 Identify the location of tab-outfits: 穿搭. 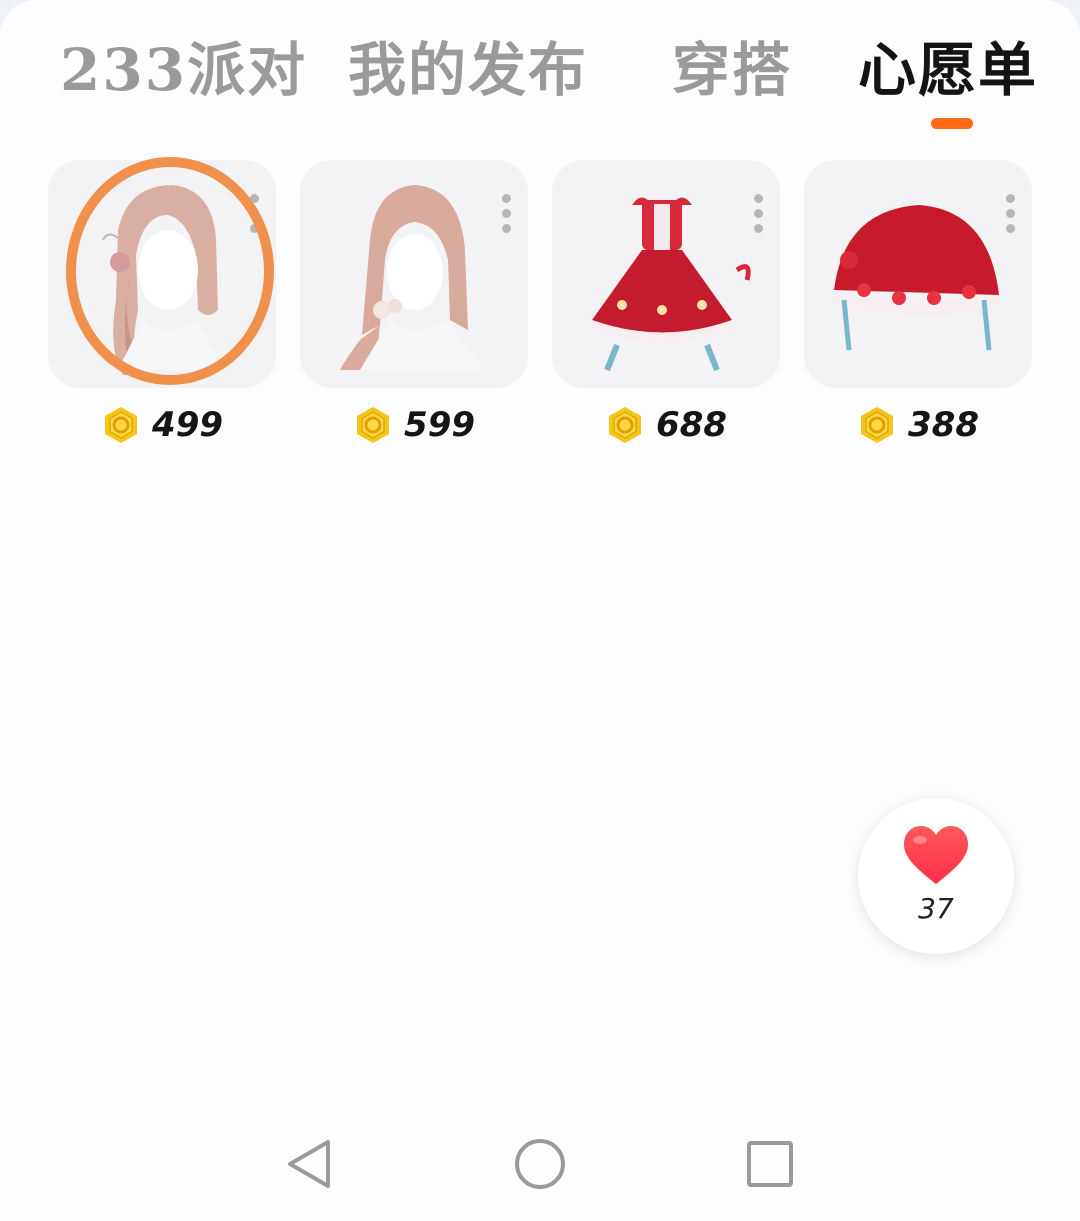
(732, 70).